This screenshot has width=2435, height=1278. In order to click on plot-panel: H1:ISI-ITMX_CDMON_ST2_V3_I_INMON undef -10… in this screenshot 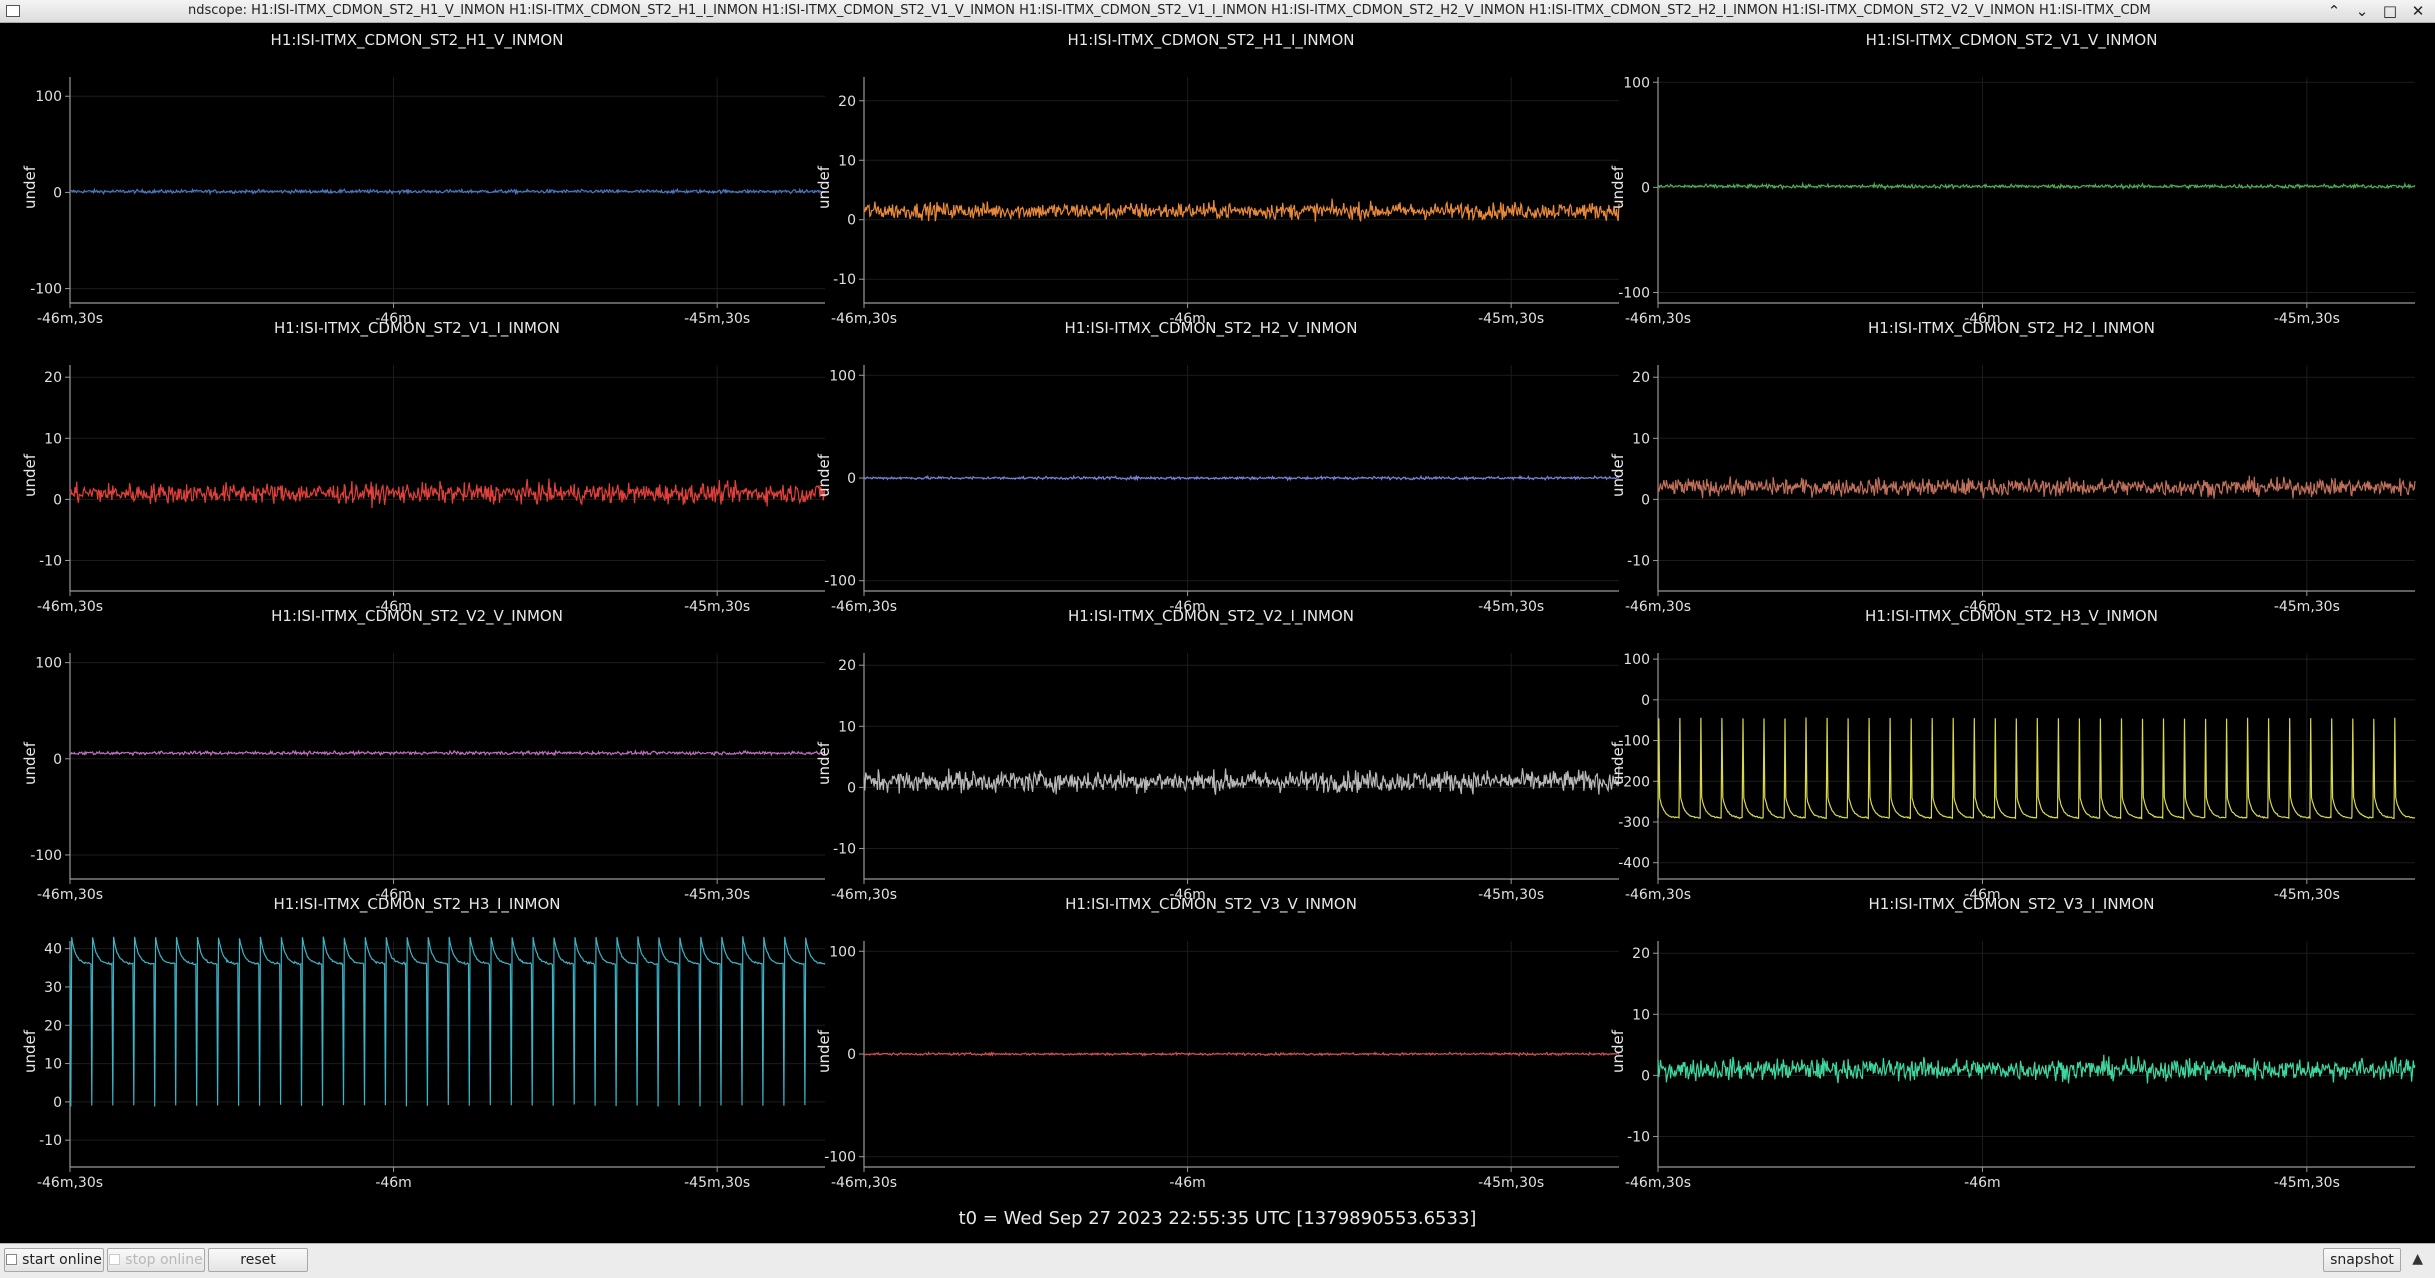, I will do `click(2011, 1040)`.